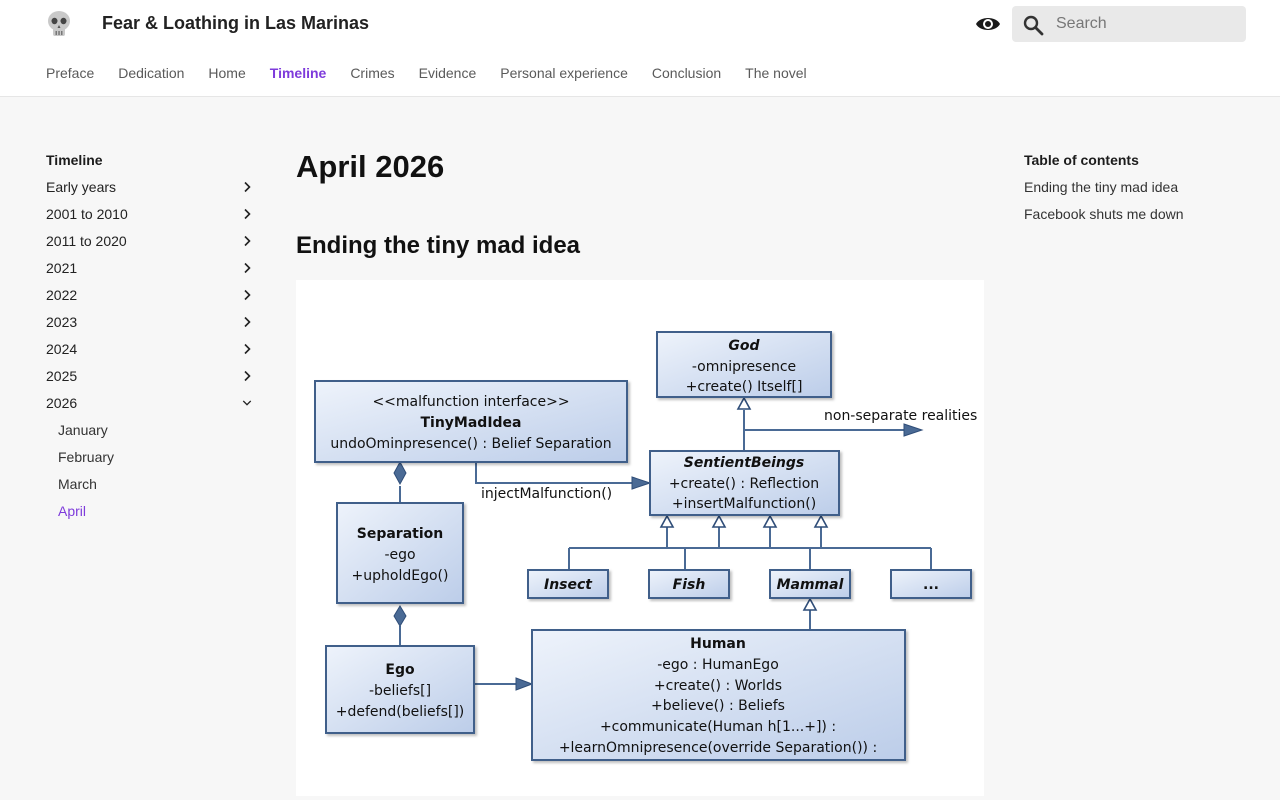 Image resolution: width=1280 pixels, height=800 pixels. I want to click on search-input, so click(1146, 24).